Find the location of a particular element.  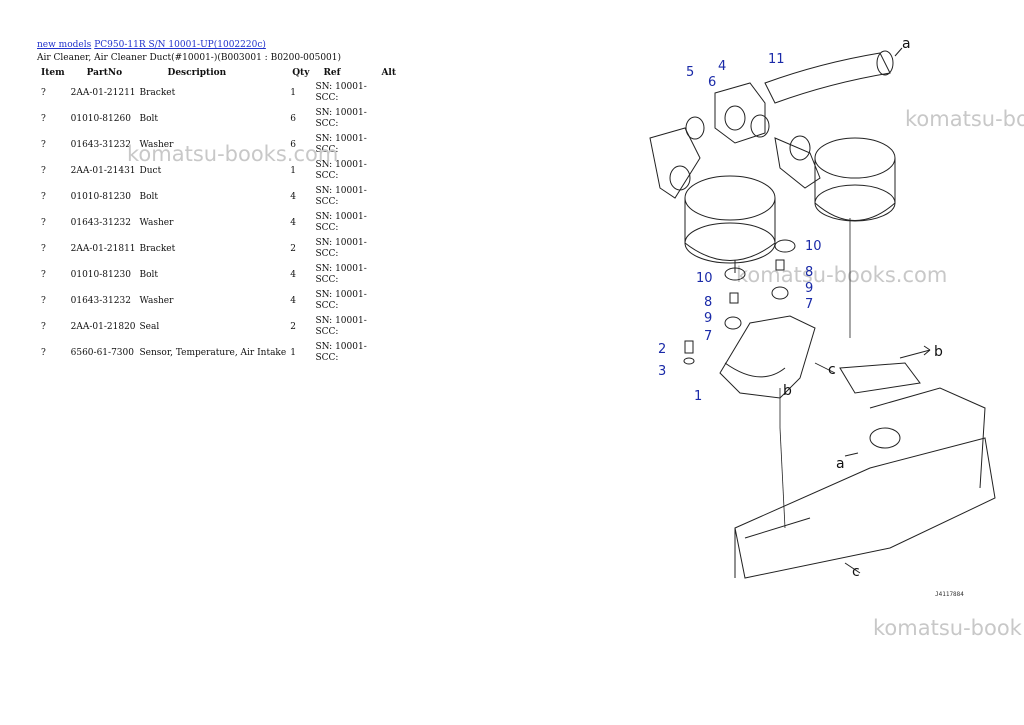

breadcrumb-link-new-models: new models is located at coordinates (64, 45).